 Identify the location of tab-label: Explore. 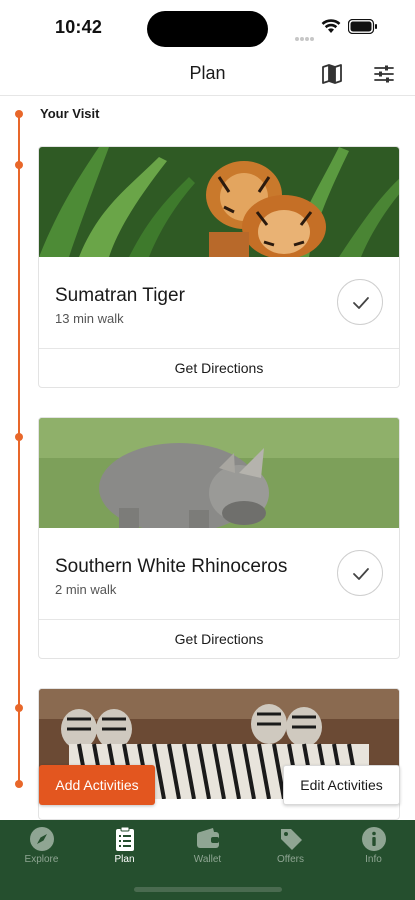
(41, 859).